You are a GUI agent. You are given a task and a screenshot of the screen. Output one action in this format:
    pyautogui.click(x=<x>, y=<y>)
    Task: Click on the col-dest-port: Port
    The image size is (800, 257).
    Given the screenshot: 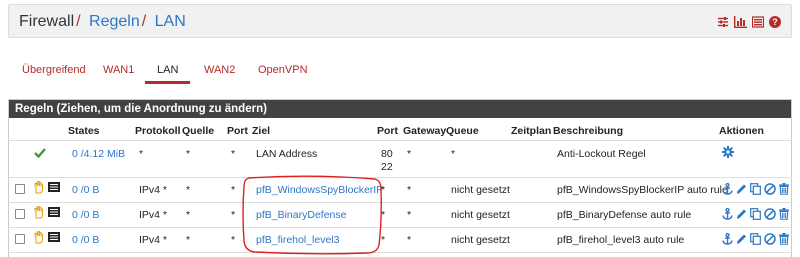 What is the action you would take?
    pyautogui.click(x=387, y=131)
    